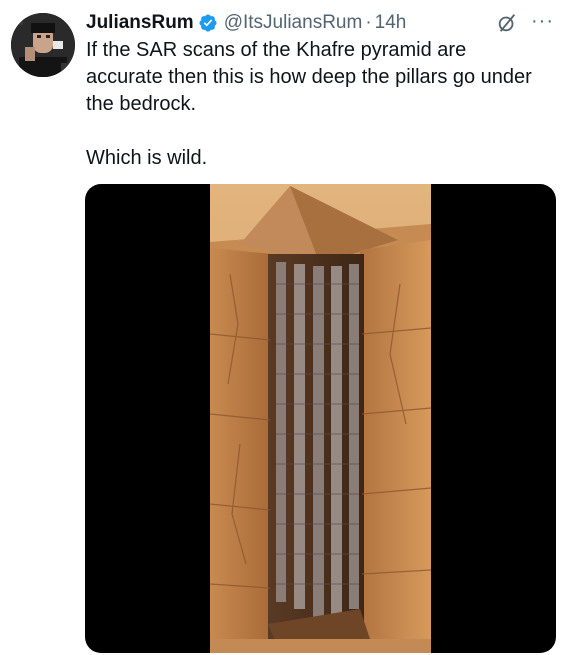 The width and height of the screenshot is (568, 655). I want to click on tweet-header: JuliansRum @ItsJuliansRum · 14h ···, so click(320, 23).